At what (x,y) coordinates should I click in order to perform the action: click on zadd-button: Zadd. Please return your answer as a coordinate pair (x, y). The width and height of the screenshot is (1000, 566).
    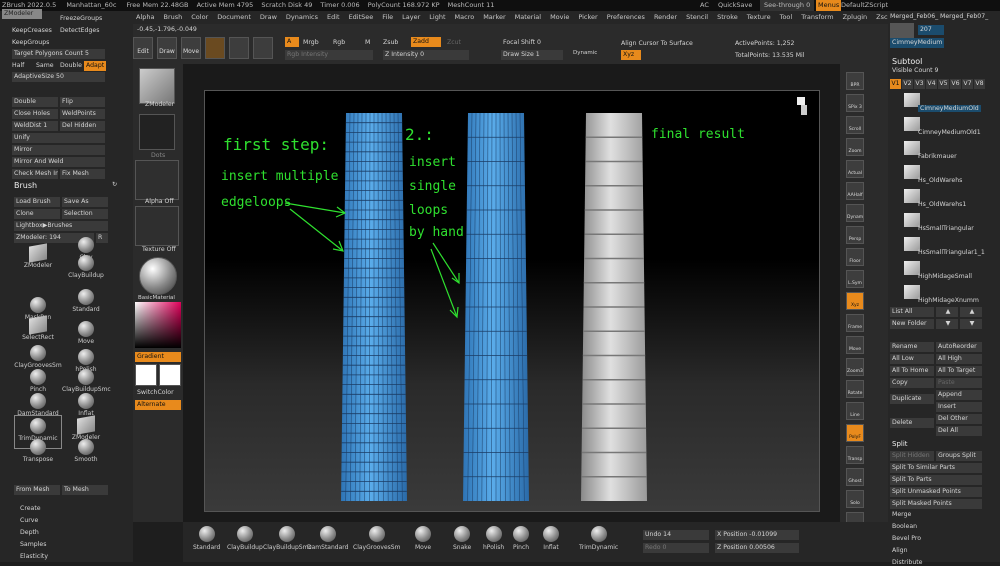
    Looking at the image, I should click on (426, 42).